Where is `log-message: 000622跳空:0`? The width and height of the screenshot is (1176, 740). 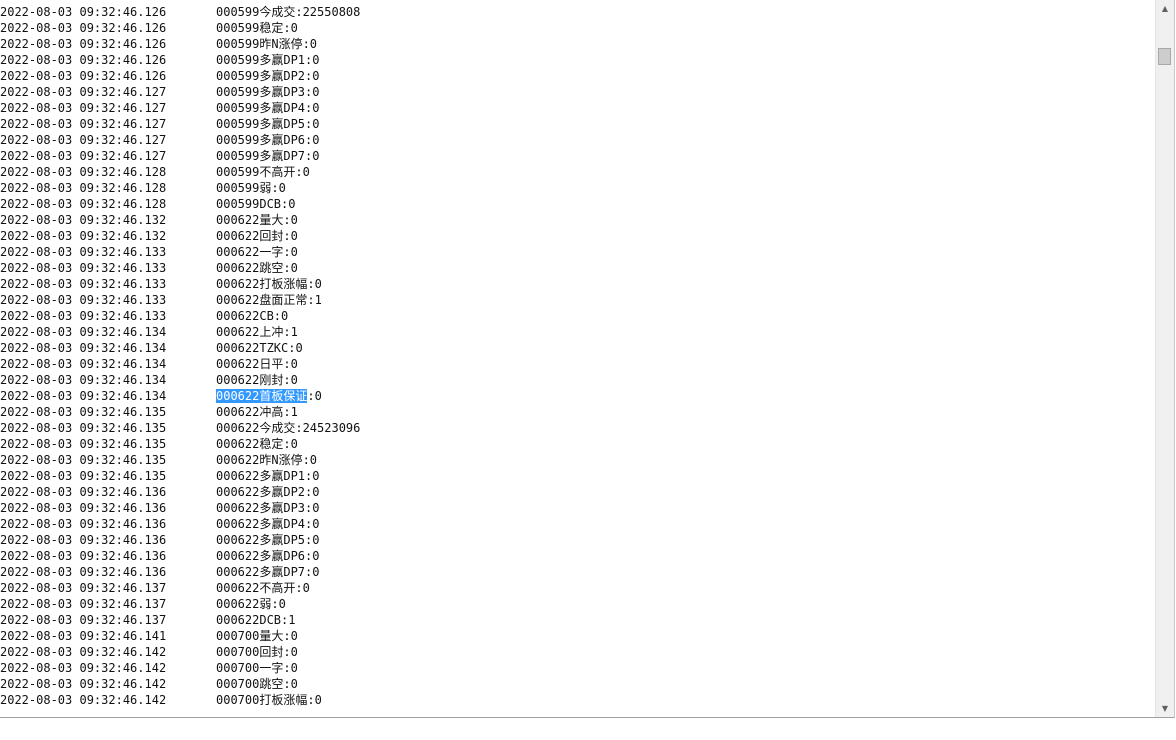 log-message: 000622跳空:0 is located at coordinates (257, 268).